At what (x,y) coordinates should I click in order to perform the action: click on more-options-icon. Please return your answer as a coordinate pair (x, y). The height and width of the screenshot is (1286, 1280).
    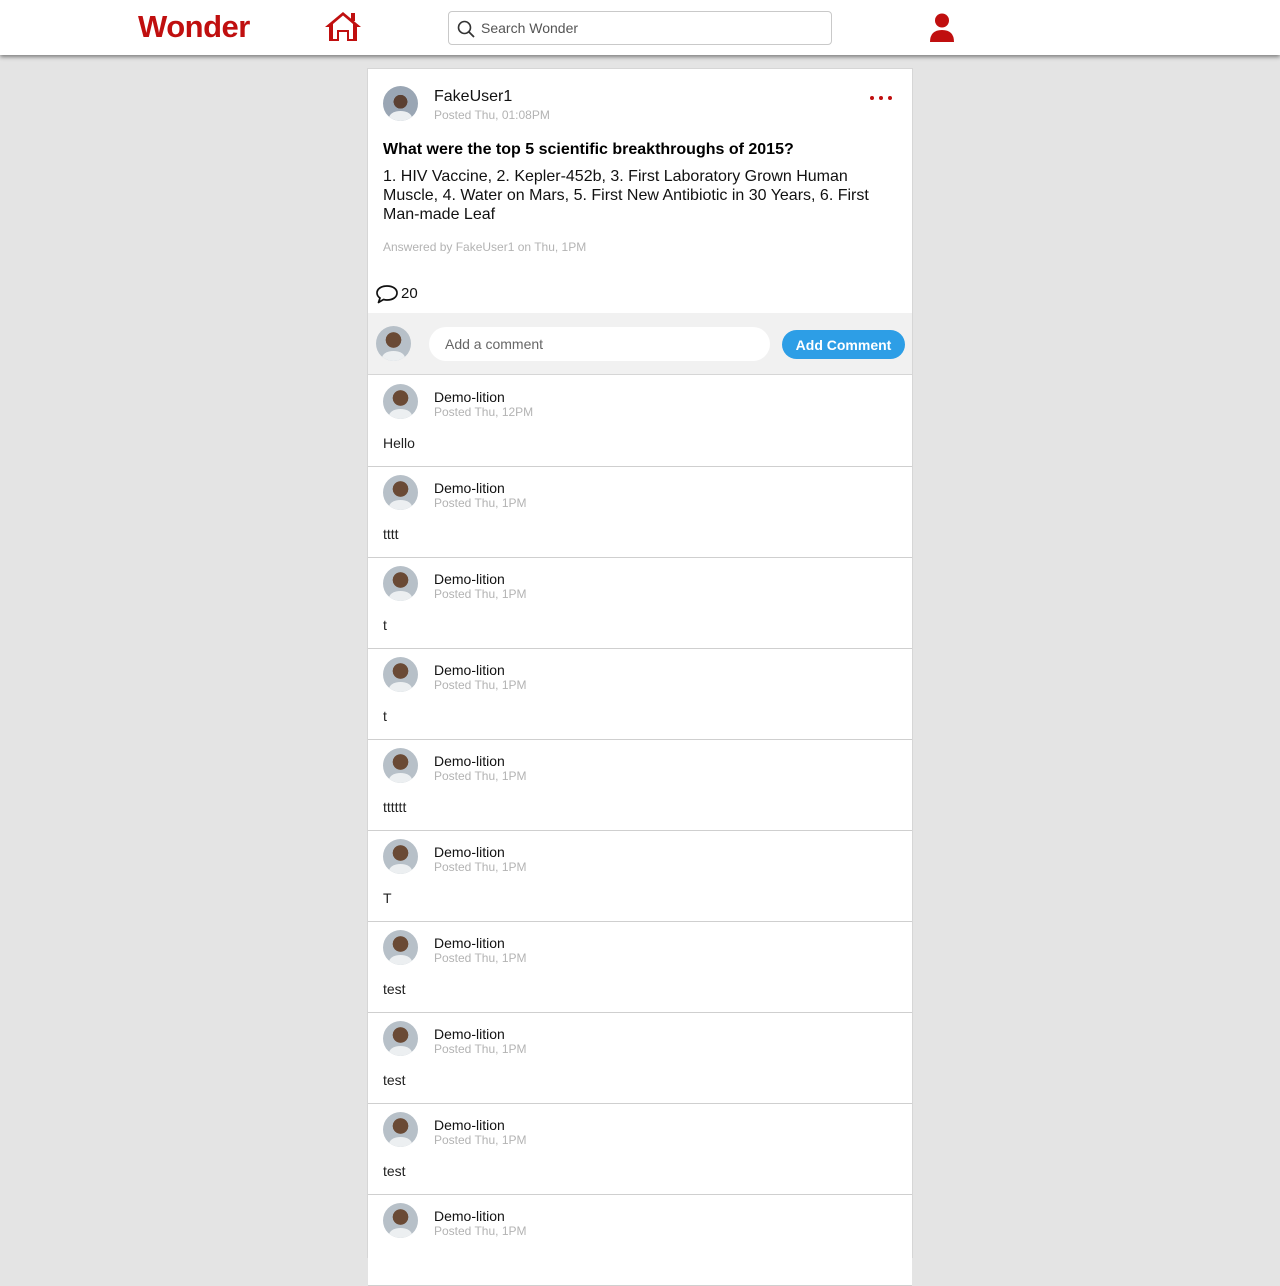
    Looking at the image, I should click on (881, 98).